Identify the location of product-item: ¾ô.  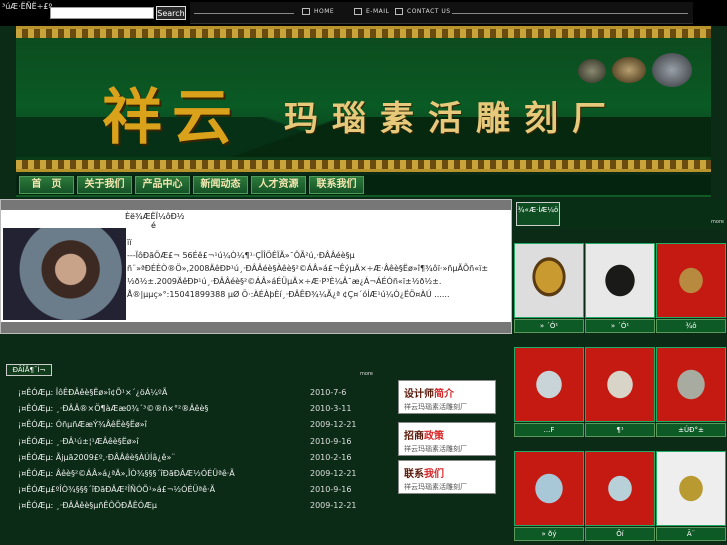
(691, 288).